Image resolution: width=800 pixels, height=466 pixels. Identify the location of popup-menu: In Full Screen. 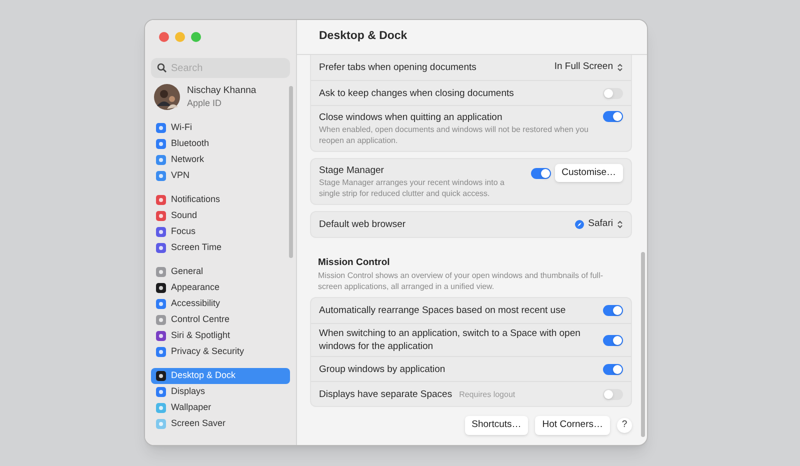
(588, 67).